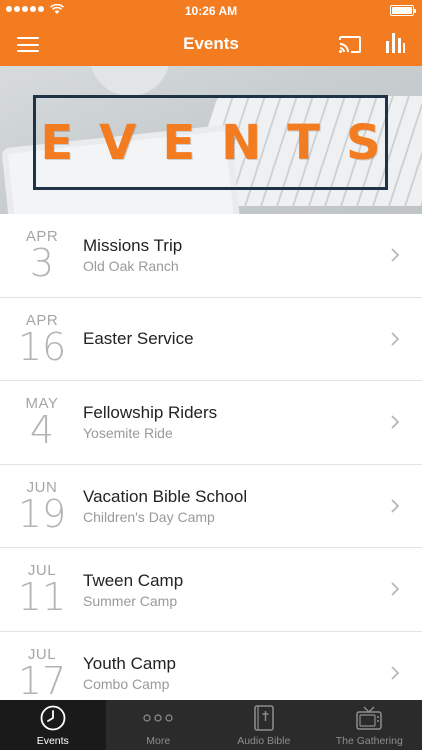 This screenshot has height=750, width=422. I want to click on bar-chart-icon, so click(395, 43).